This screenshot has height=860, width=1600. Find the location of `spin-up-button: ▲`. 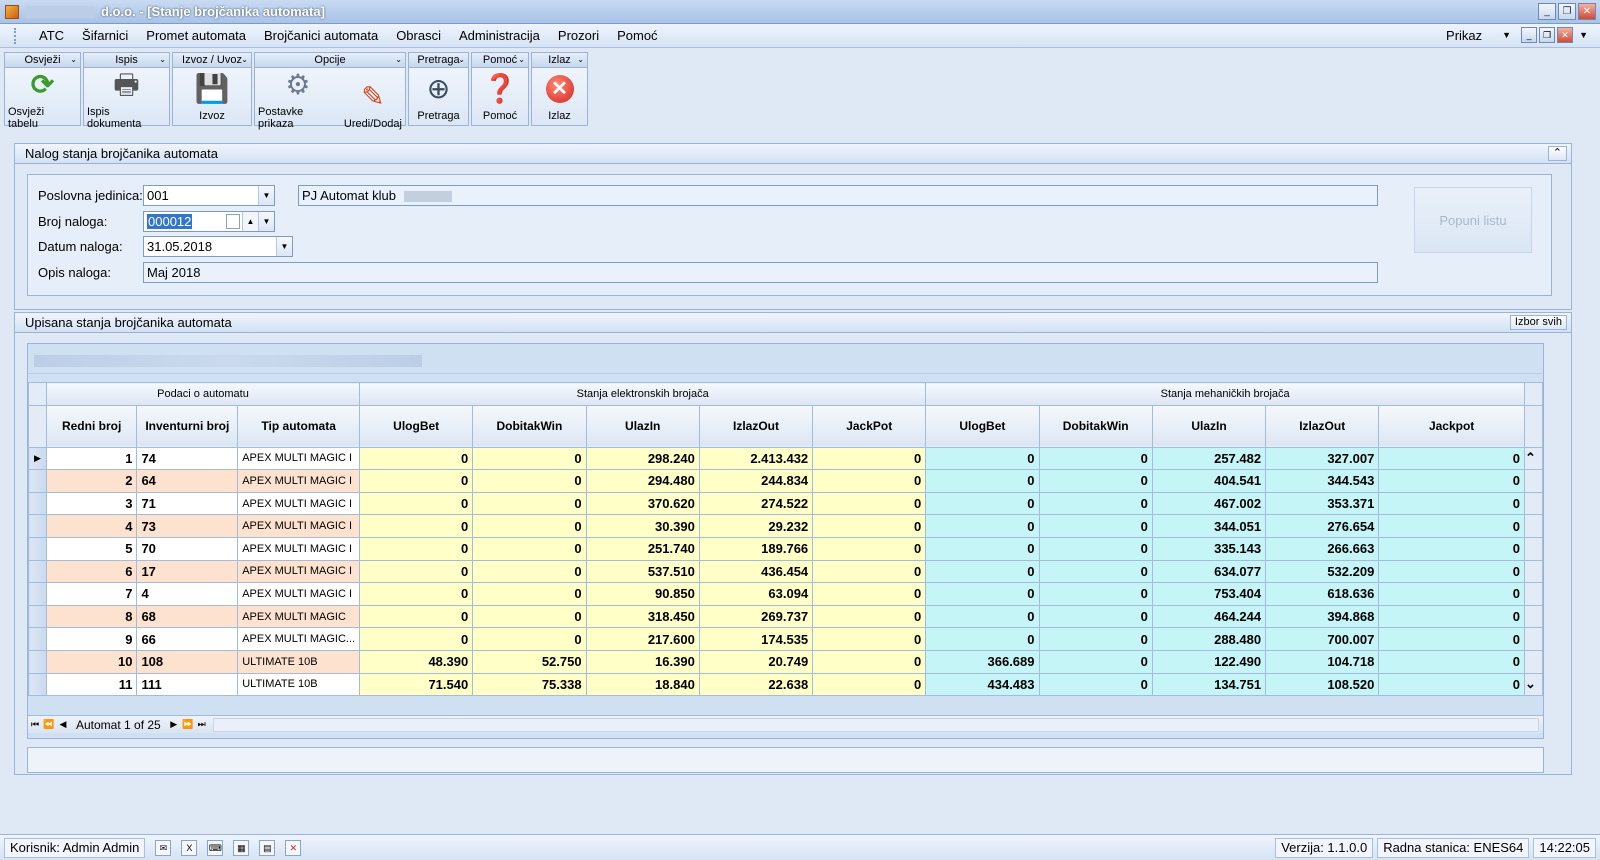

spin-up-button: ▲ is located at coordinates (250, 221).